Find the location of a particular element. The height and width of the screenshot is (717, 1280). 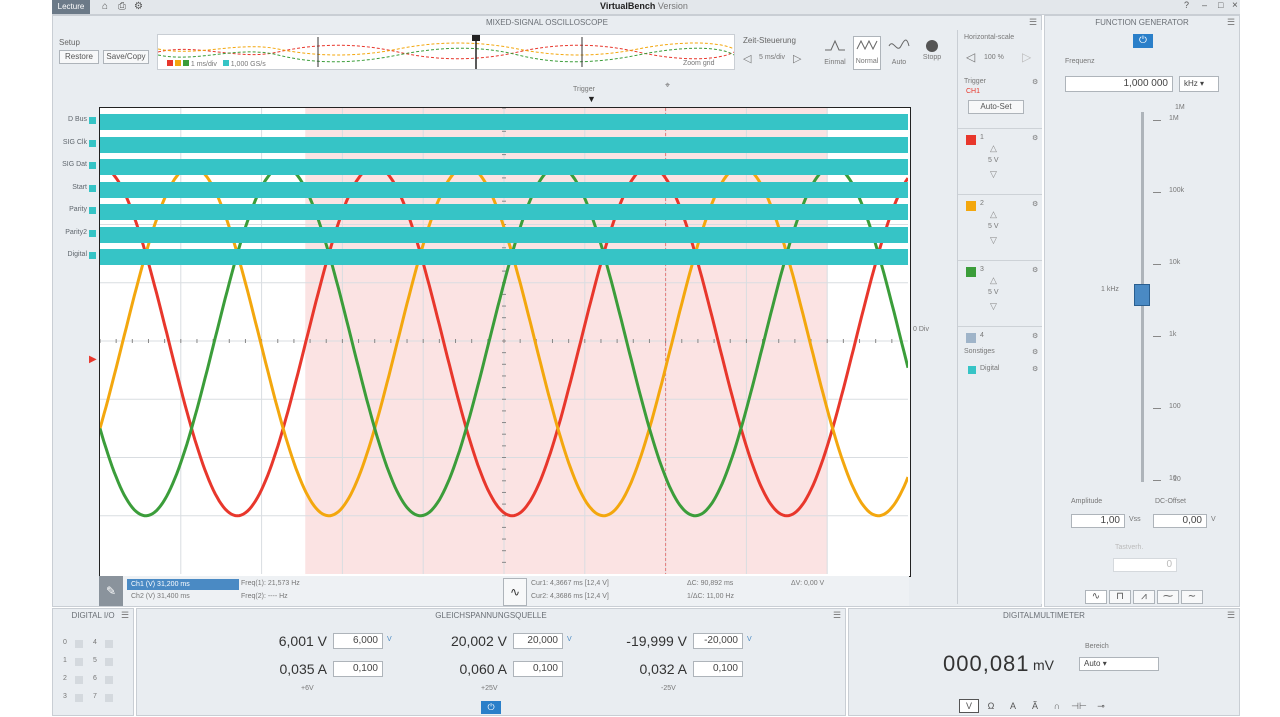

channel-1-scale-up-icon: △ is located at coordinates (993, 148).